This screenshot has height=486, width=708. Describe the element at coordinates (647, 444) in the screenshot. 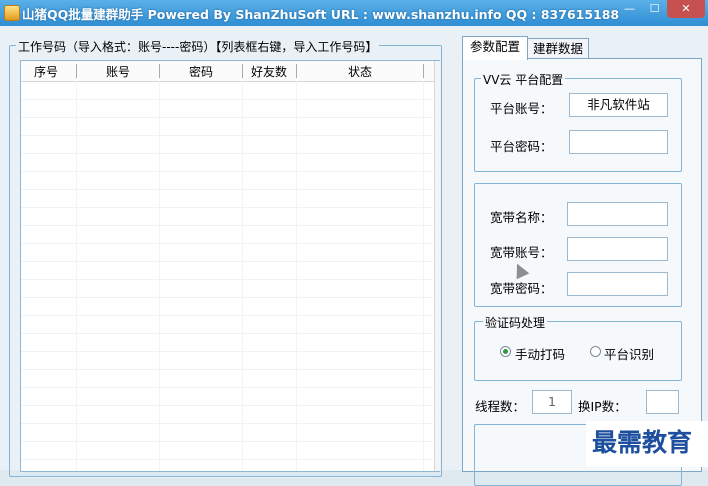

I see `watermark-stamp: 最需教育` at that location.